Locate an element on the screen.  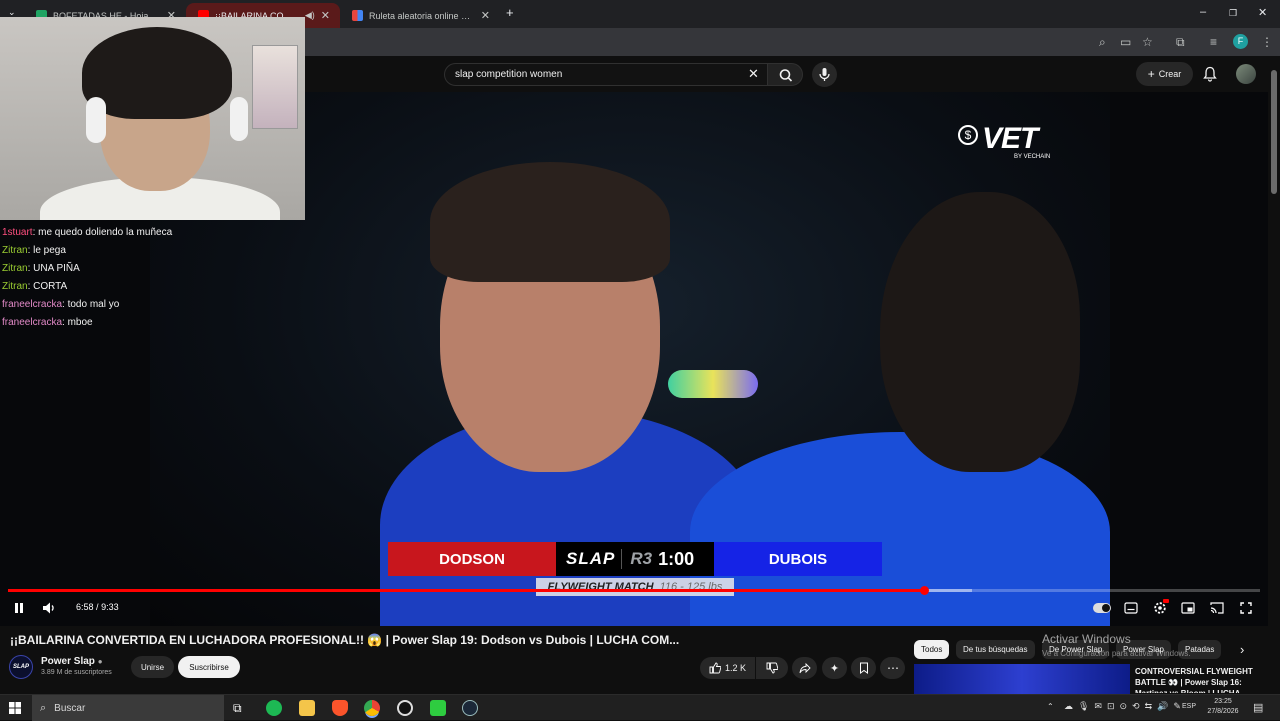
more-horizontal-icon: ⋯ is located at coordinates (893, 668).